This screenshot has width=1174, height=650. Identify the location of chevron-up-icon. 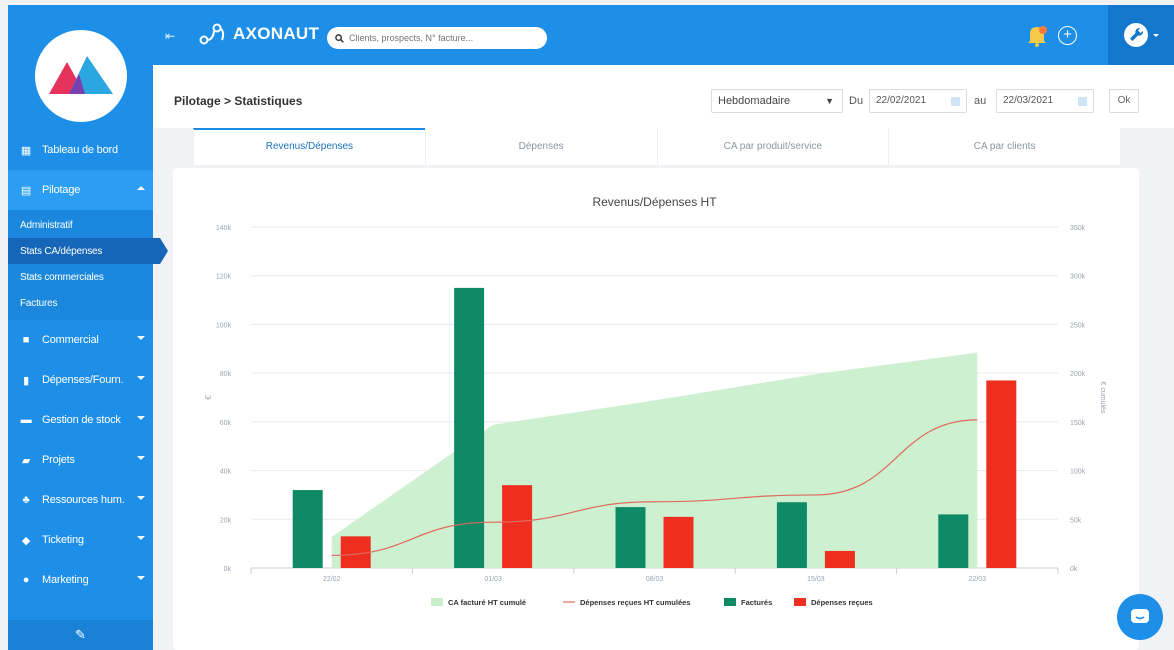
(141, 188).